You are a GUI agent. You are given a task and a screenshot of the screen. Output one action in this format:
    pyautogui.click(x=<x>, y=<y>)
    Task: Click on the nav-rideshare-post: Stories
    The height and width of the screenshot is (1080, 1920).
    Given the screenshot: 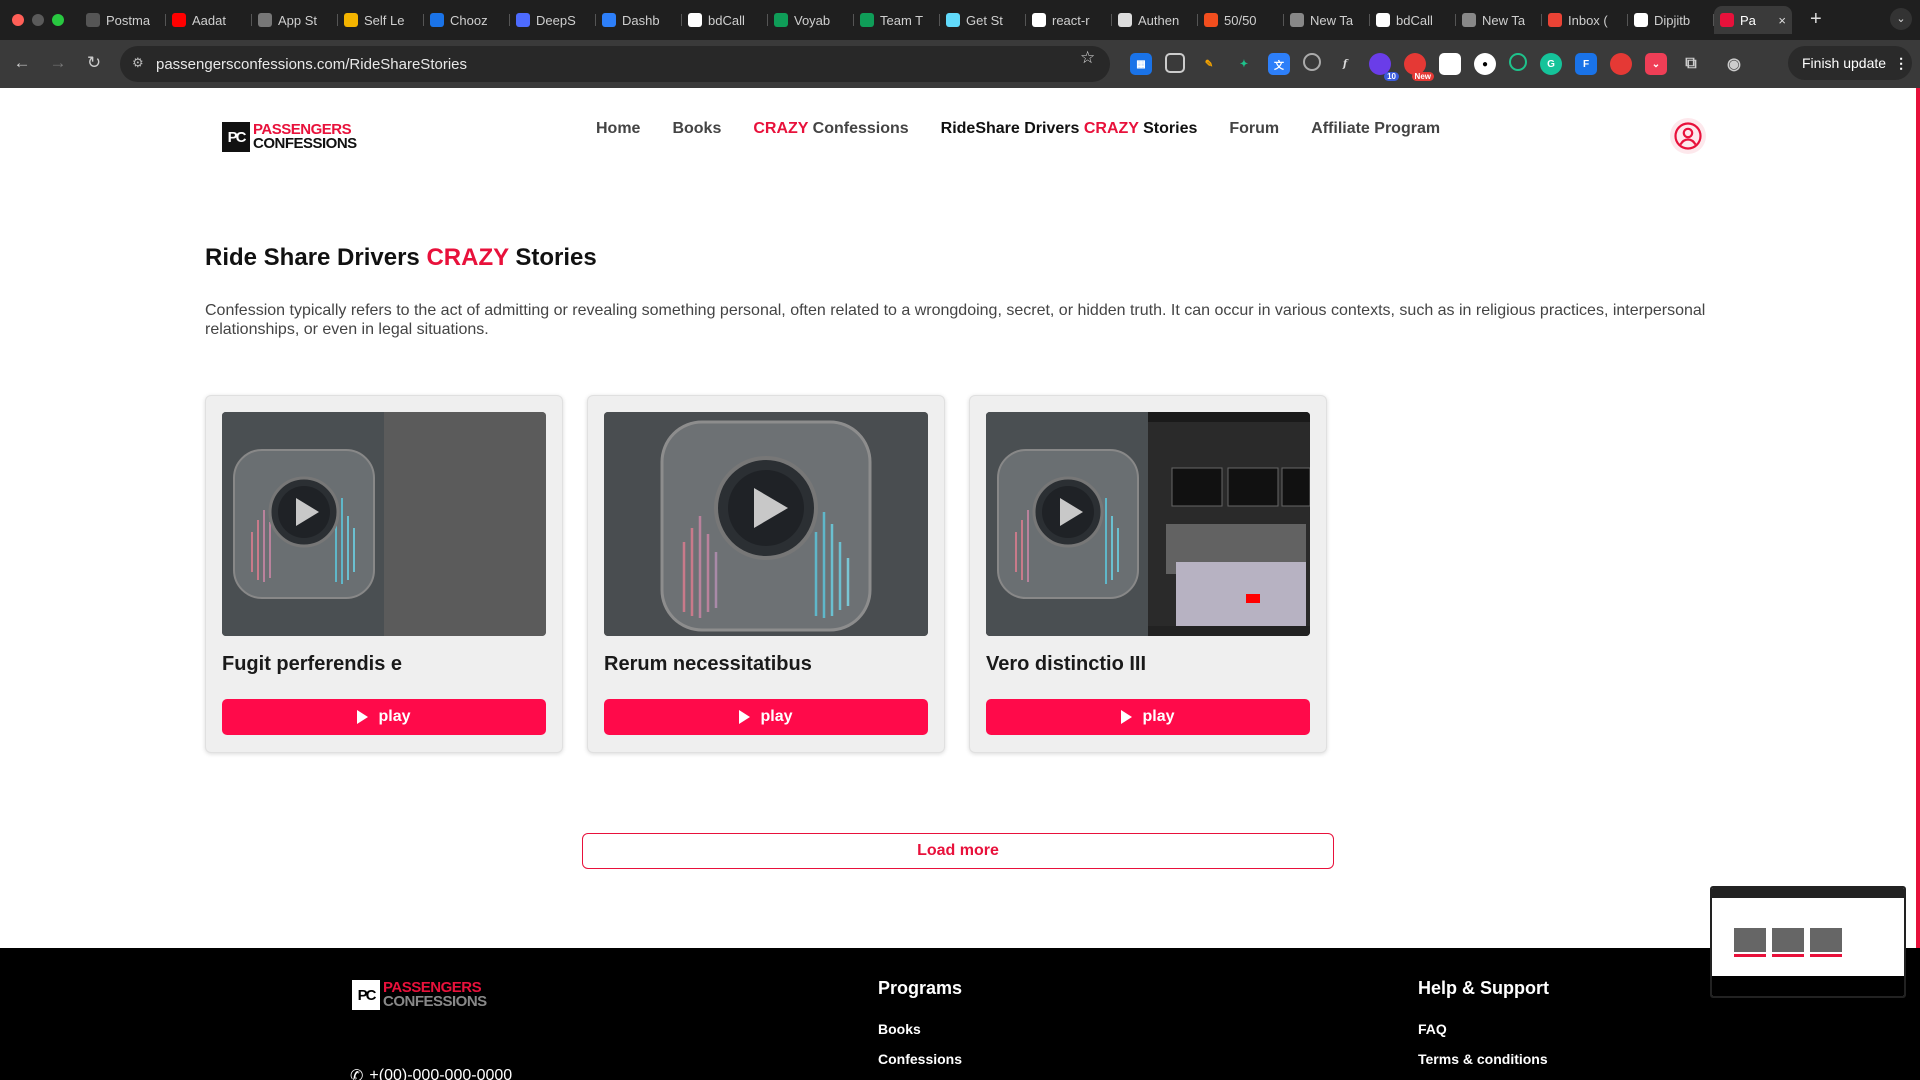 What is the action you would take?
    pyautogui.click(x=1170, y=128)
    